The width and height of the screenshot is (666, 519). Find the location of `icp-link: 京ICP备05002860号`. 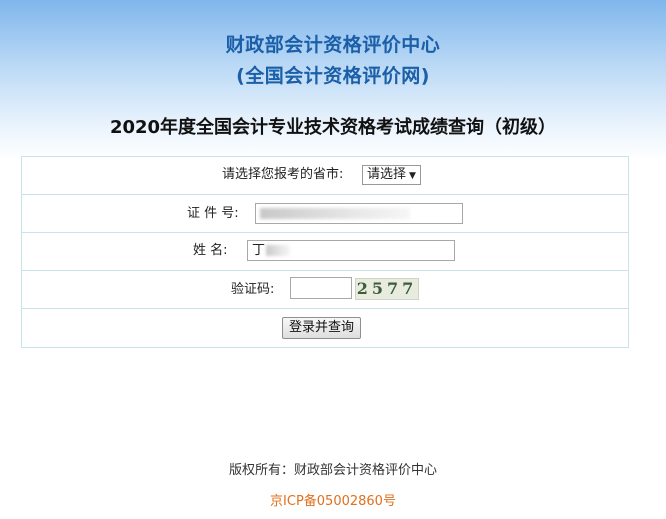

icp-link: 京ICP备05002860号 is located at coordinates (333, 499).